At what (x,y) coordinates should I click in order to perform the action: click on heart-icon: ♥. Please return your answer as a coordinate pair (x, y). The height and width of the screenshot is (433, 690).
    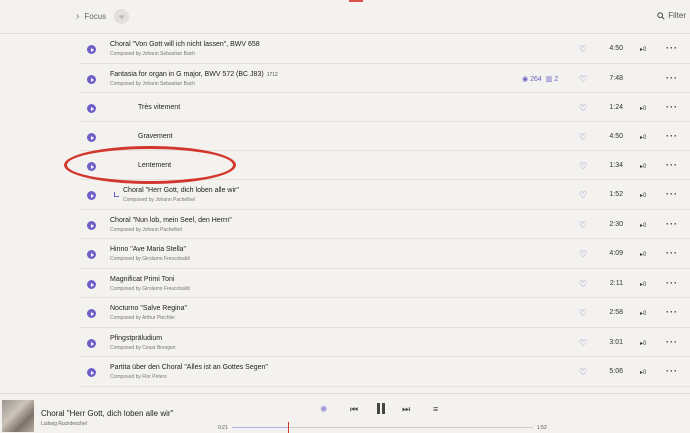
    Looking at the image, I should click on (121, 16).